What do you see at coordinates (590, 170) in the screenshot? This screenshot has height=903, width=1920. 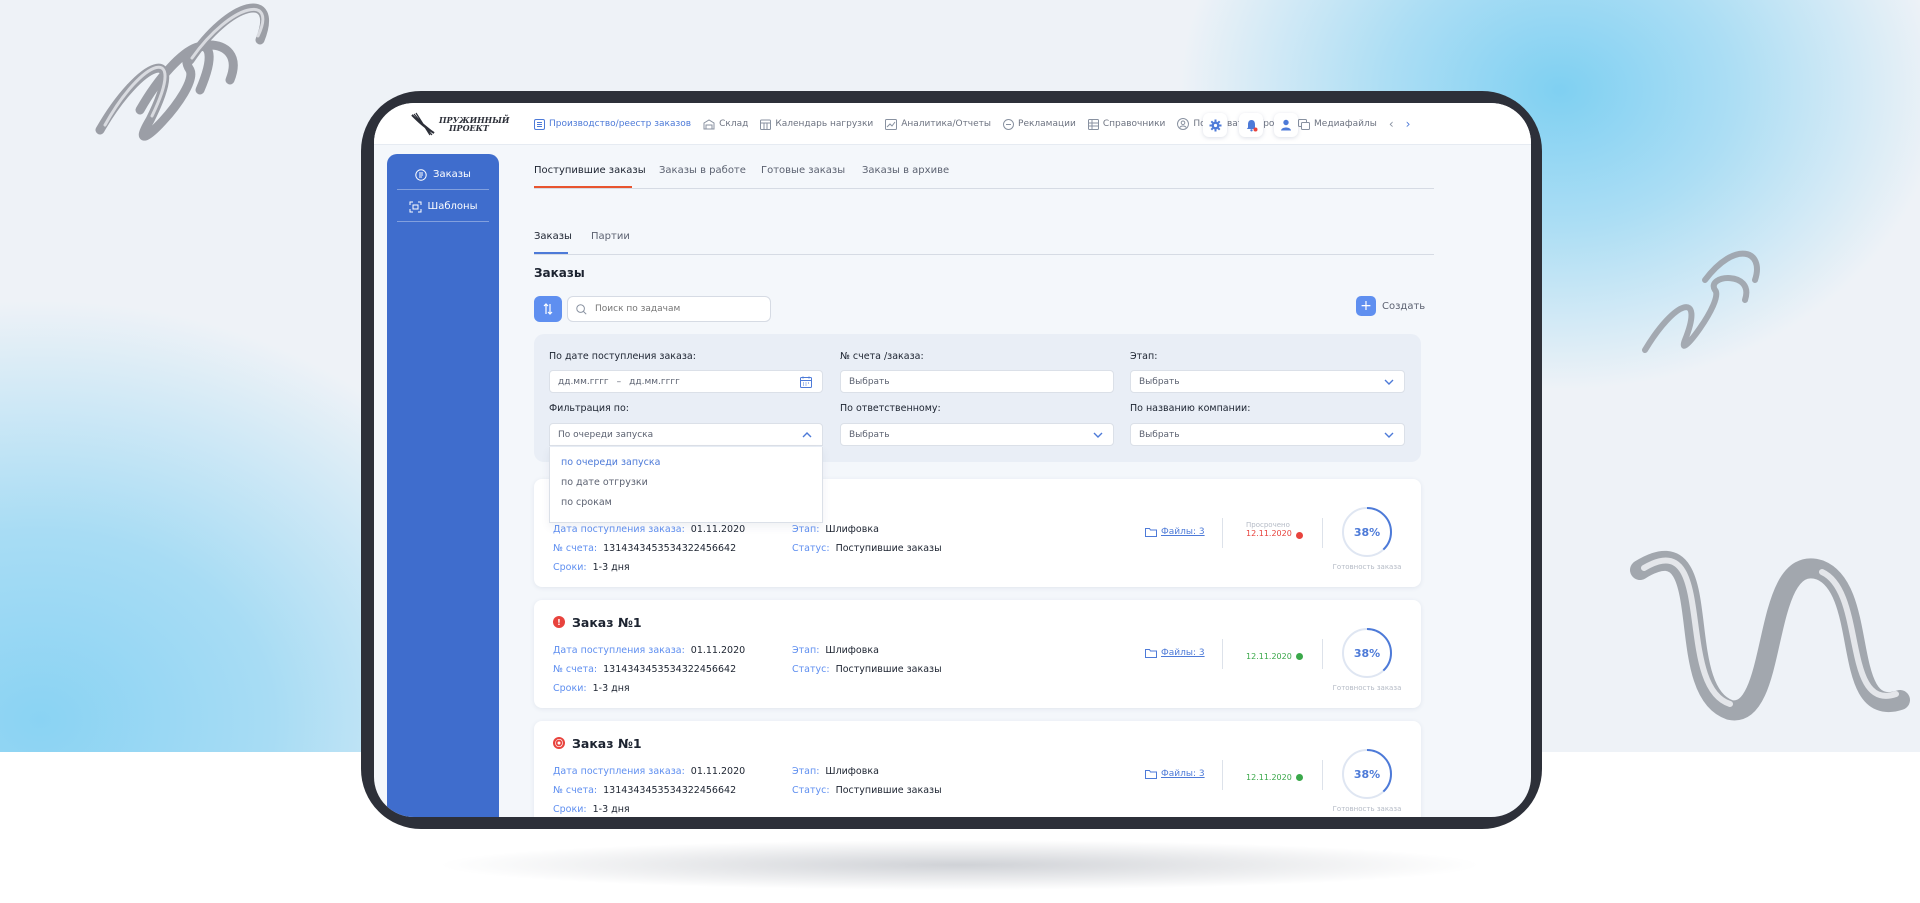 I see `tab-received: Поступившие заказы` at bounding box center [590, 170].